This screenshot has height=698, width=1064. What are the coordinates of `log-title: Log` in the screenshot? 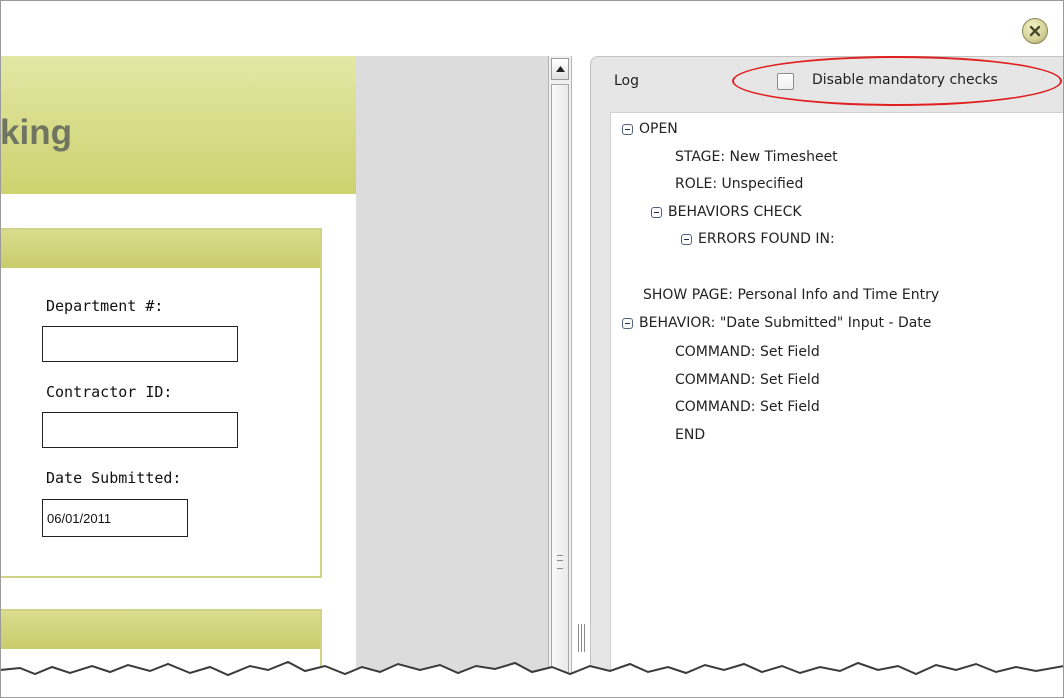 It's located at (627, 81).